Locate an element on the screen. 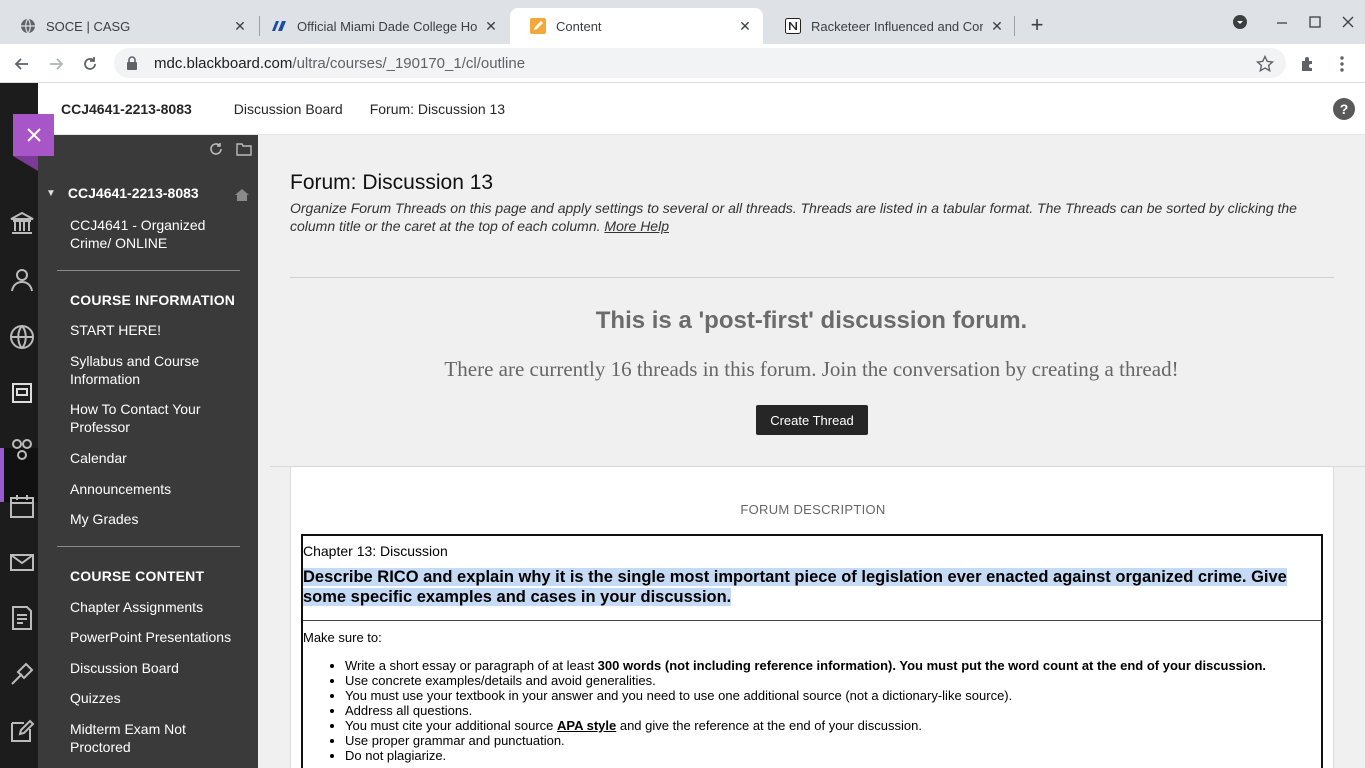  browser-tab-soce: SOCE | CASG ✕ is located at coordinates (129, 26).